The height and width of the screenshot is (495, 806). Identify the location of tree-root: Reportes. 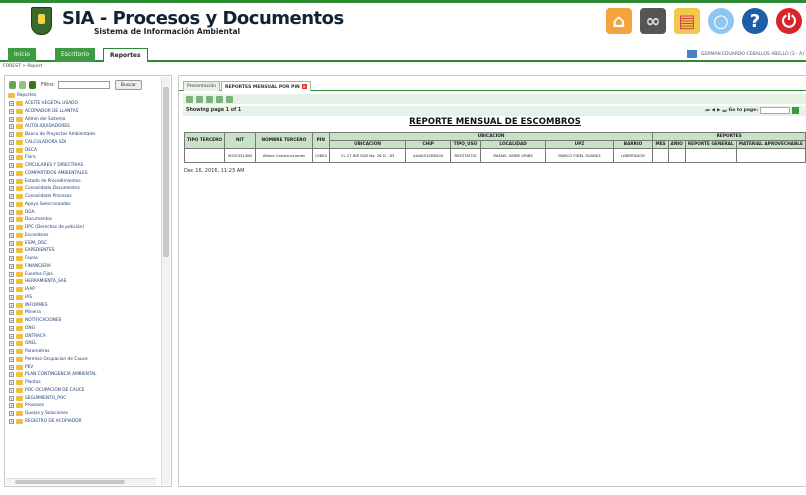
(84, 96).